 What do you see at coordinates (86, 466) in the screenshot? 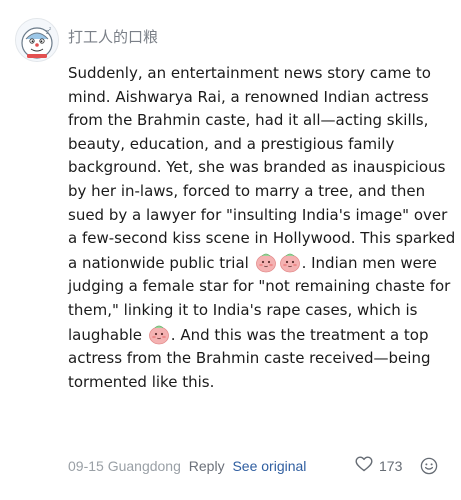
I see `comment-date: 09-15` at bounding box center [86, 466].